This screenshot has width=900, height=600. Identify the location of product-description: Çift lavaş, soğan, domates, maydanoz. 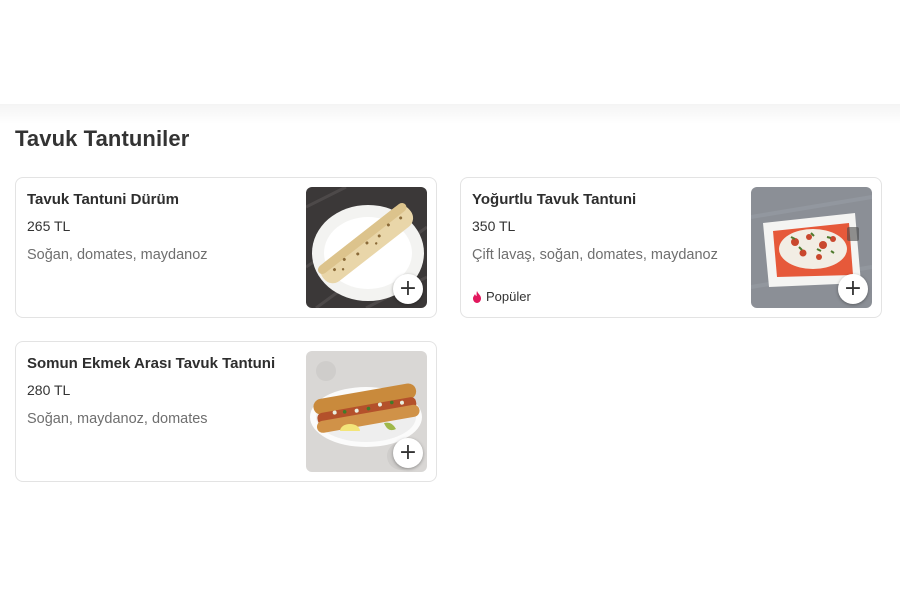
(595, 255).